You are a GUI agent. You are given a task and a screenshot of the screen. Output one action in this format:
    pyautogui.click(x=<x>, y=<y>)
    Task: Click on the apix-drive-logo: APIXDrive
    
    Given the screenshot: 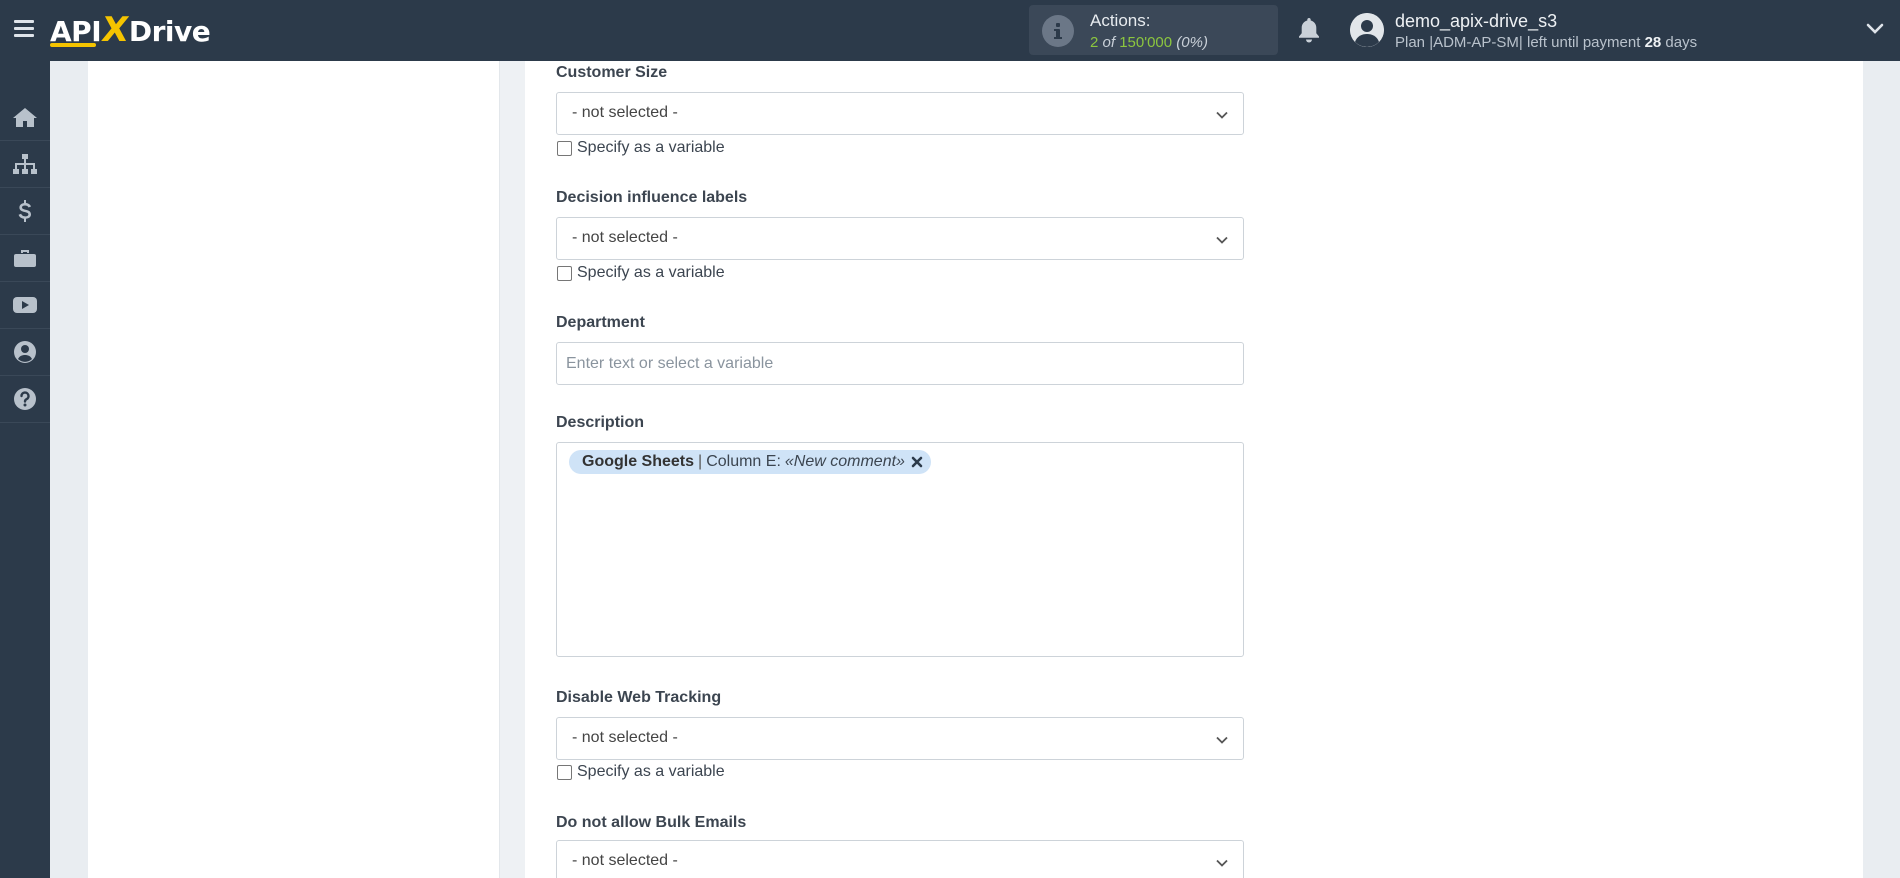 What is the action you would take?
    pyautogui.click(x=130, y=30)
    